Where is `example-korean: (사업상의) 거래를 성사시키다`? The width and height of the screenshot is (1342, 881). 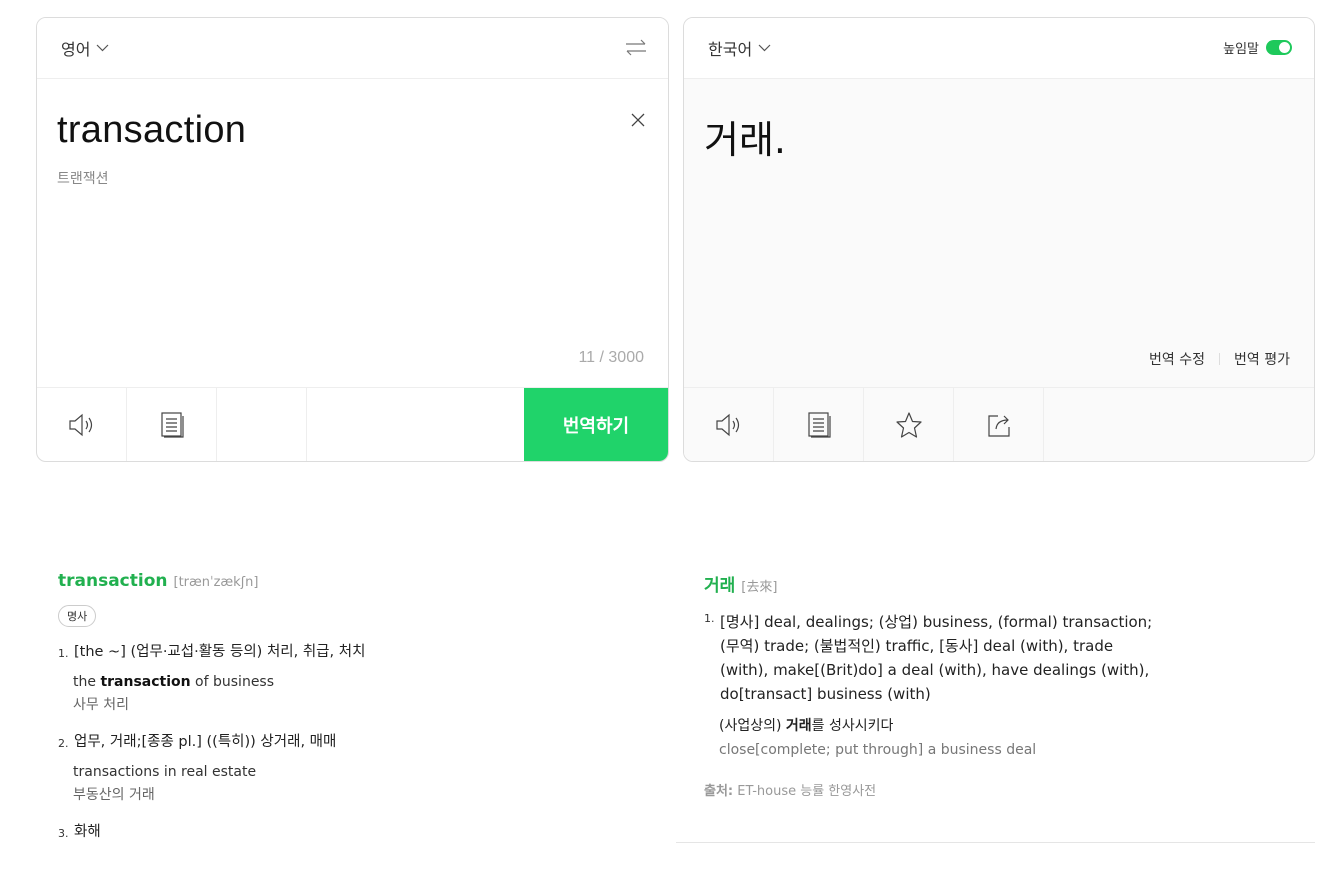 example-korean: (사업상의) 거래를 성사시키다 is located at coordinates (941, 726).